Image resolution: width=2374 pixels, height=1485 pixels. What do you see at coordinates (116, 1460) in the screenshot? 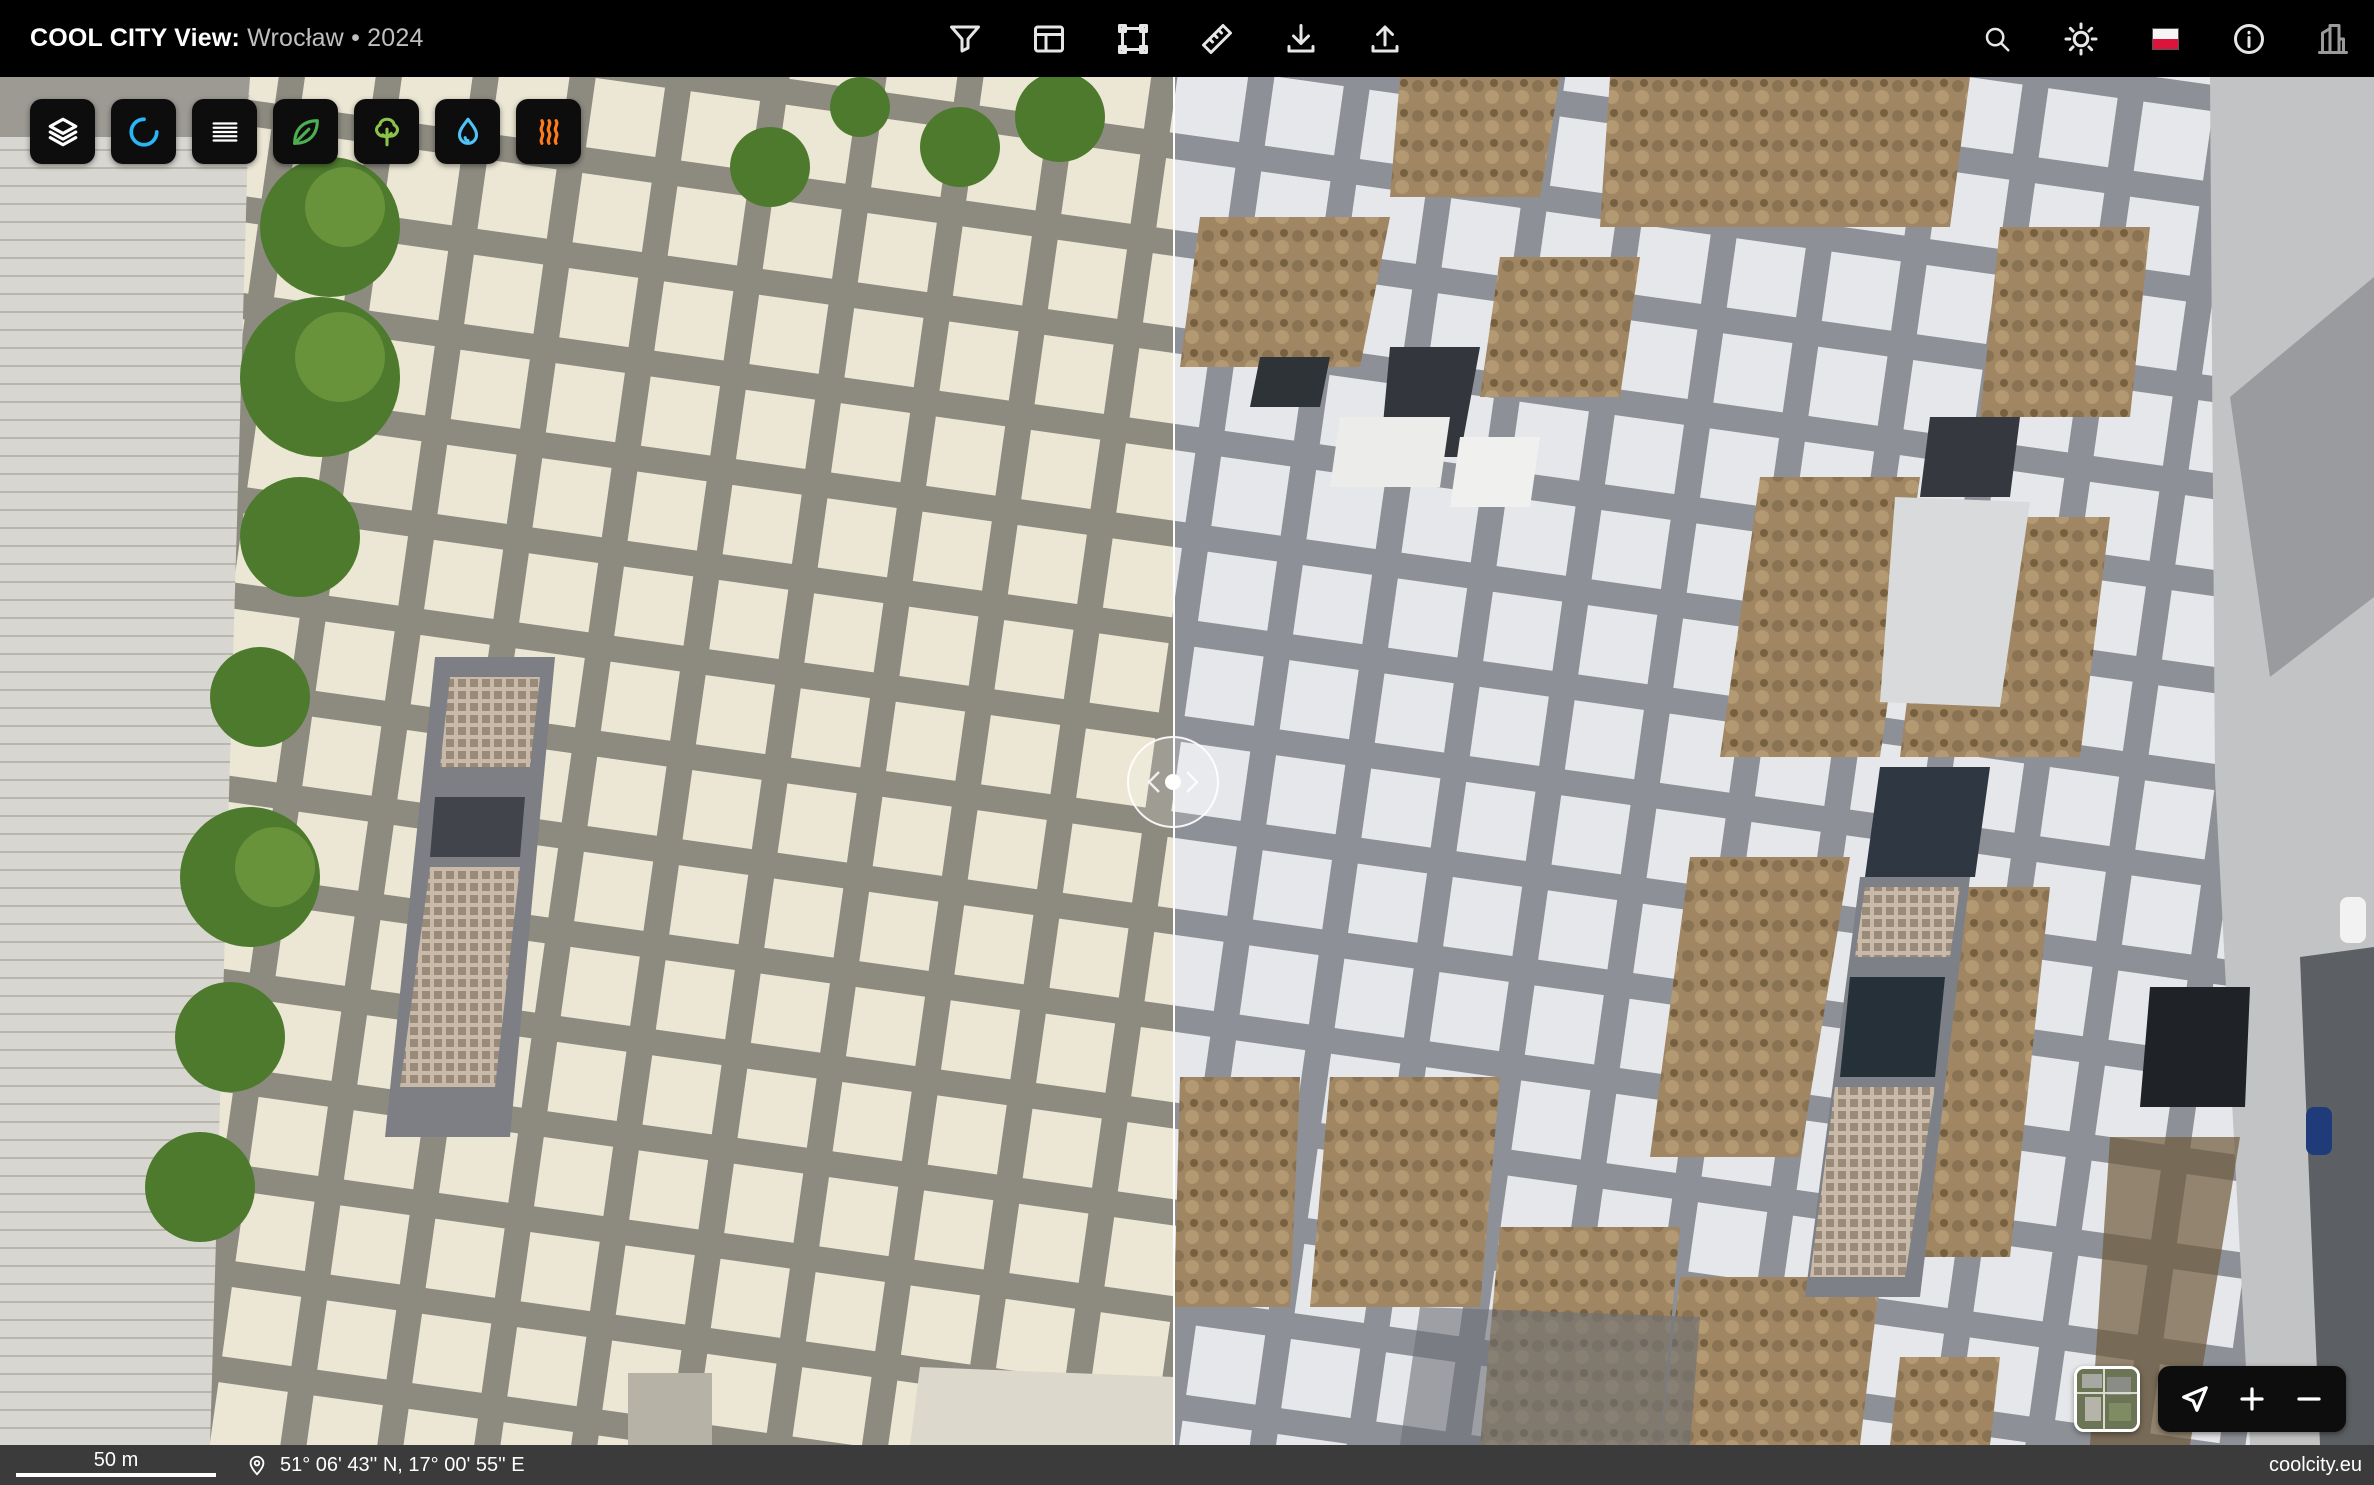
I see `scale-label: 50 m` at bounding box center [116, 1460].